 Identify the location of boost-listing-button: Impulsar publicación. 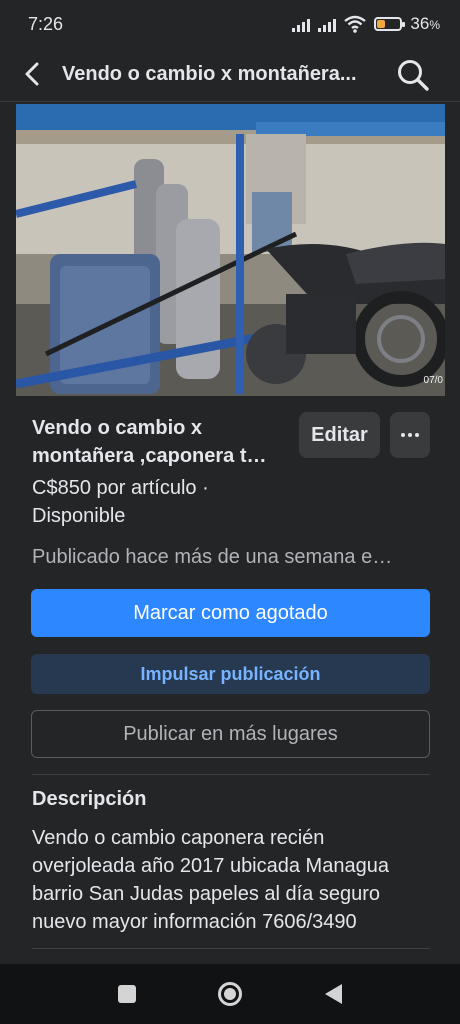
(230, 674).